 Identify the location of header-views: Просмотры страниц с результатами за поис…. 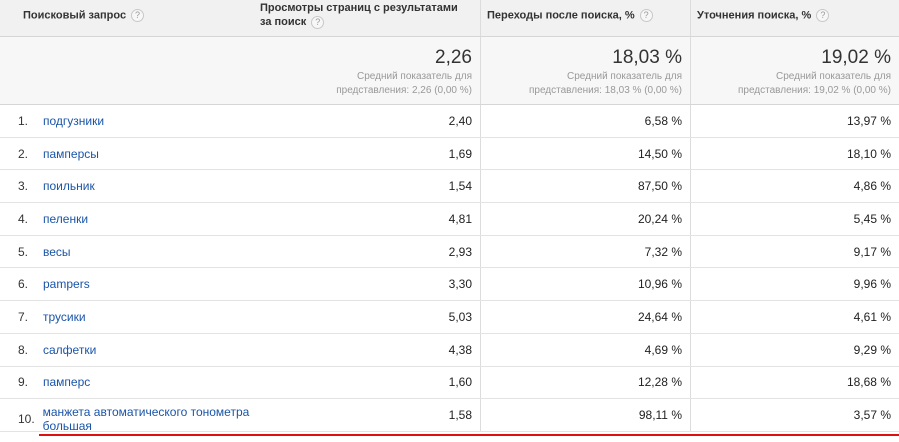
(367, 18).